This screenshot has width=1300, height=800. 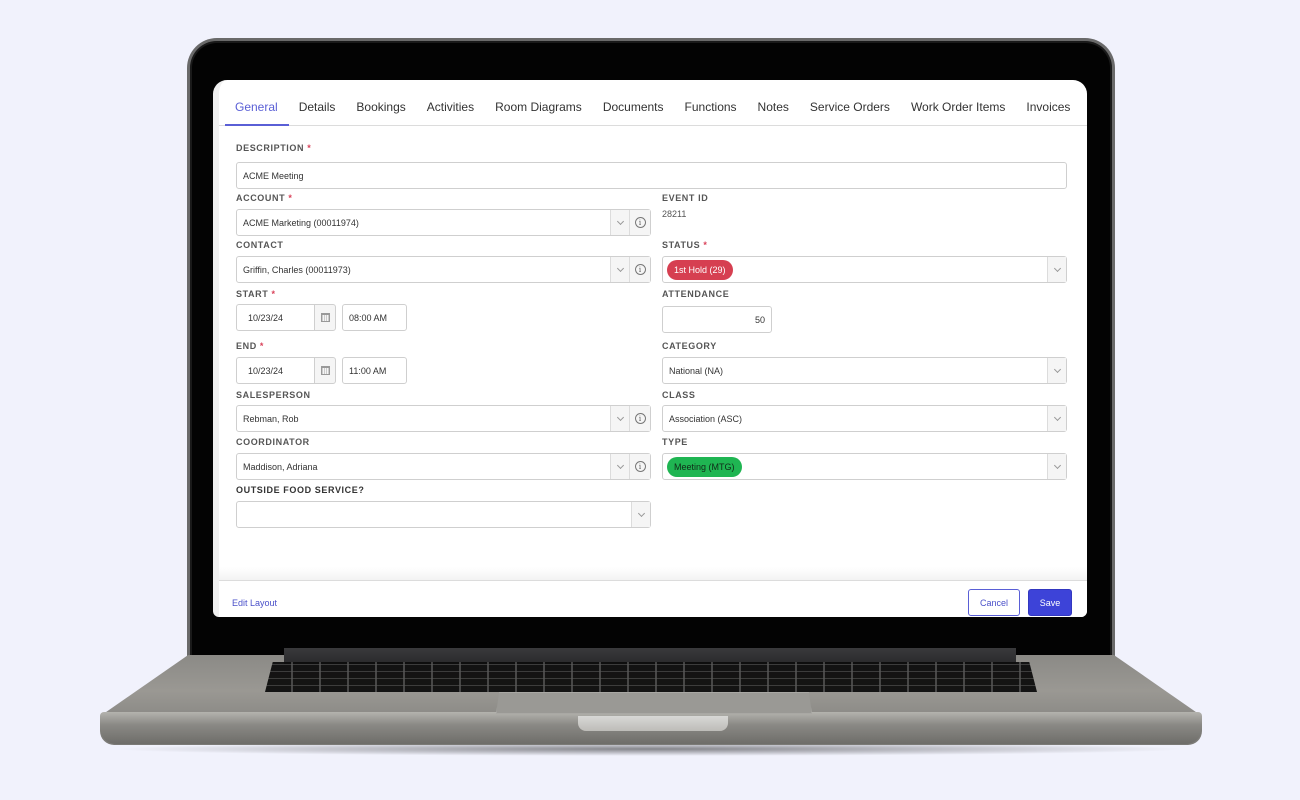 What do you see at coordinates (864, 370) in the screenshot?
I see `category-select: National (NA)` at bounding box center [864, 370].